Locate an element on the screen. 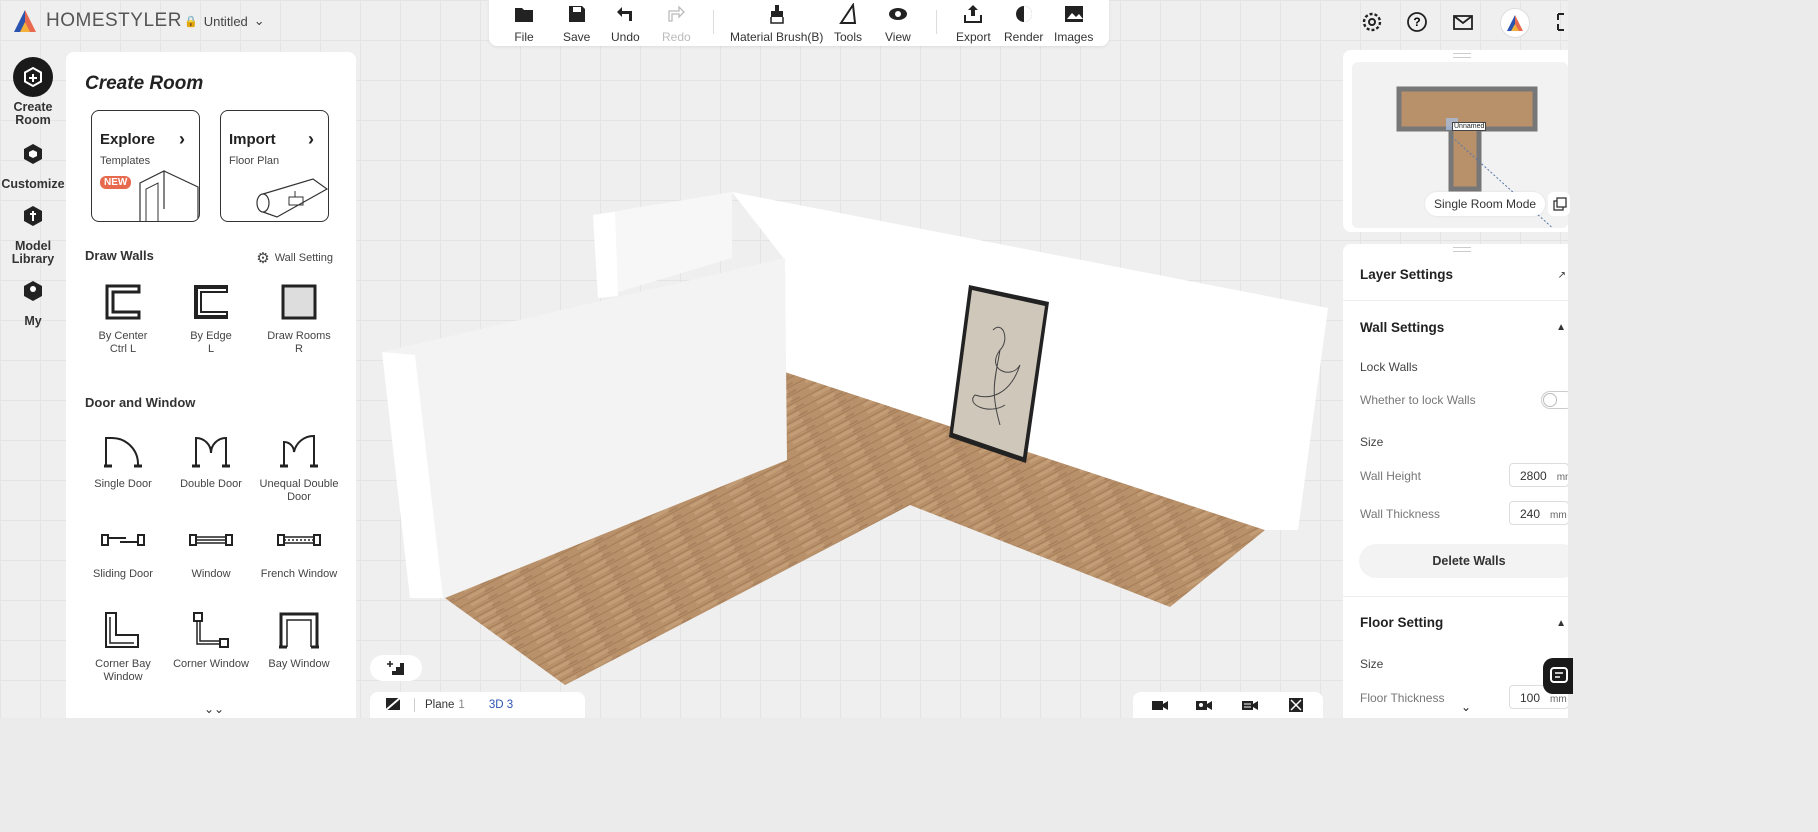  document-title: 🔒 Untitled ⌄ is located at coordinates (224, 21).